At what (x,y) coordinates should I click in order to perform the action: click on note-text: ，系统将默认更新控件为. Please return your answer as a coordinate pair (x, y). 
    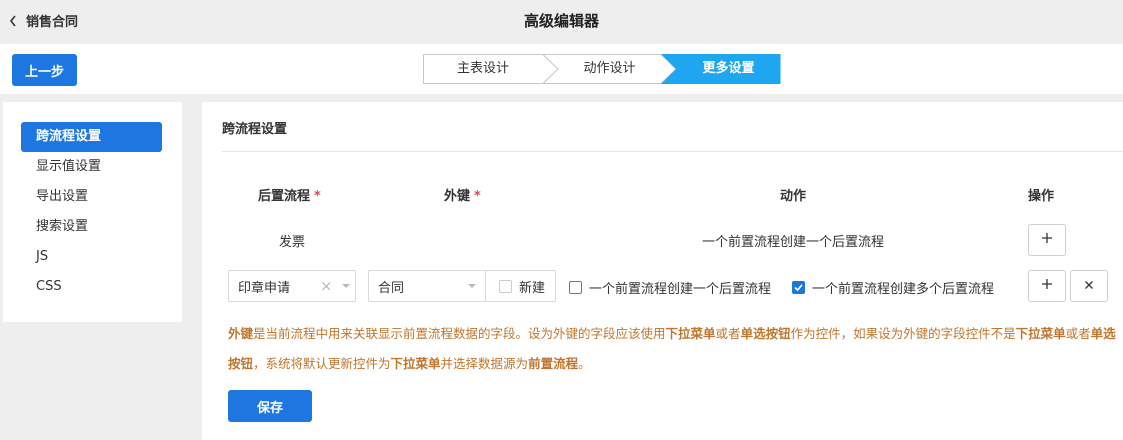
    Looking at the image, I should click on (322, 363).